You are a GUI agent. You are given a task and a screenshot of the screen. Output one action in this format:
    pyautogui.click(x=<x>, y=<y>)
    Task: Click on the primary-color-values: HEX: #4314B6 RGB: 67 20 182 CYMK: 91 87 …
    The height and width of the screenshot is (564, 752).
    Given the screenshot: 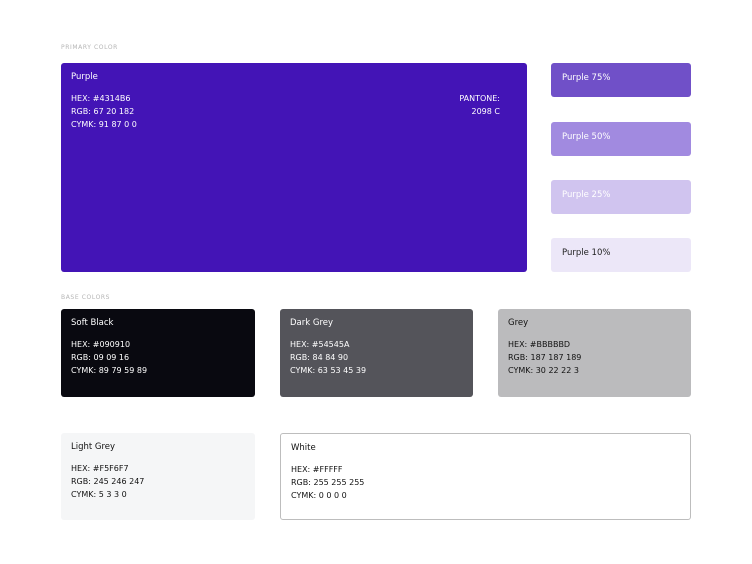 What is the action you would take?
    pyautogui.click(x=104, y=111)
    